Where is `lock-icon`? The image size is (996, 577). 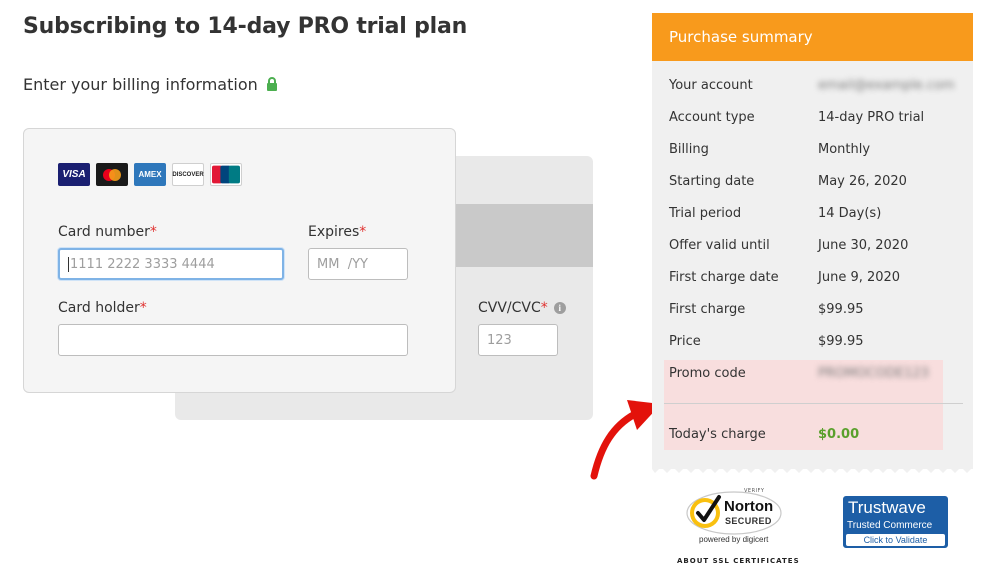
lock-icon is located at coordinates (271, 83).